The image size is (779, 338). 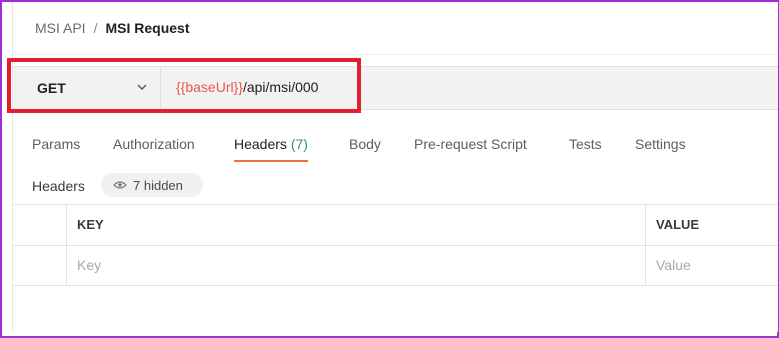 I want to click on active-tab-indicator, so click(x=271, y=161).